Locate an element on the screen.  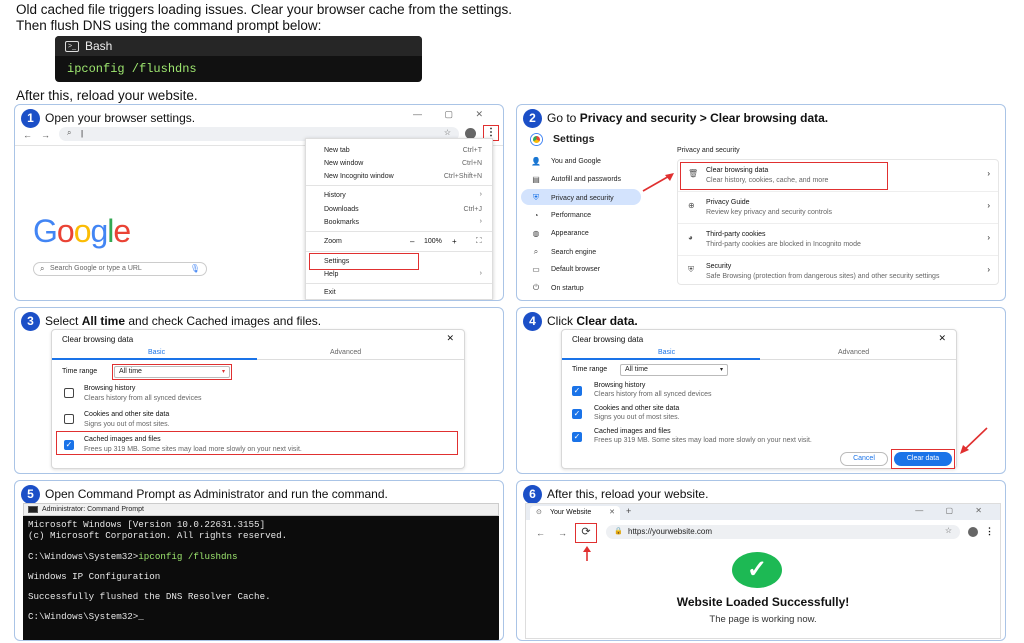
nav-label: Privacy and security is located at coordinates (582, 198).